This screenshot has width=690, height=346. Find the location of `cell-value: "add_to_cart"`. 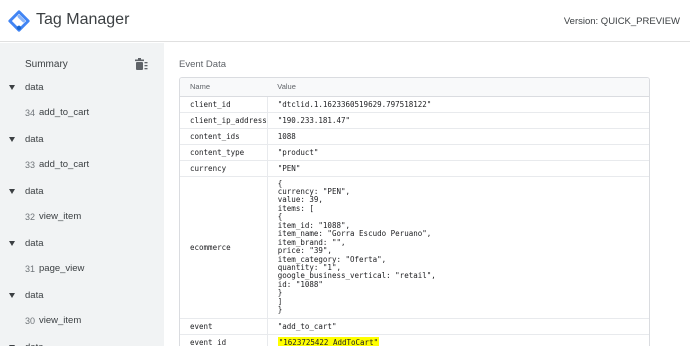

cell-value: "add_to_cart" is located at coordinates (458, 326).